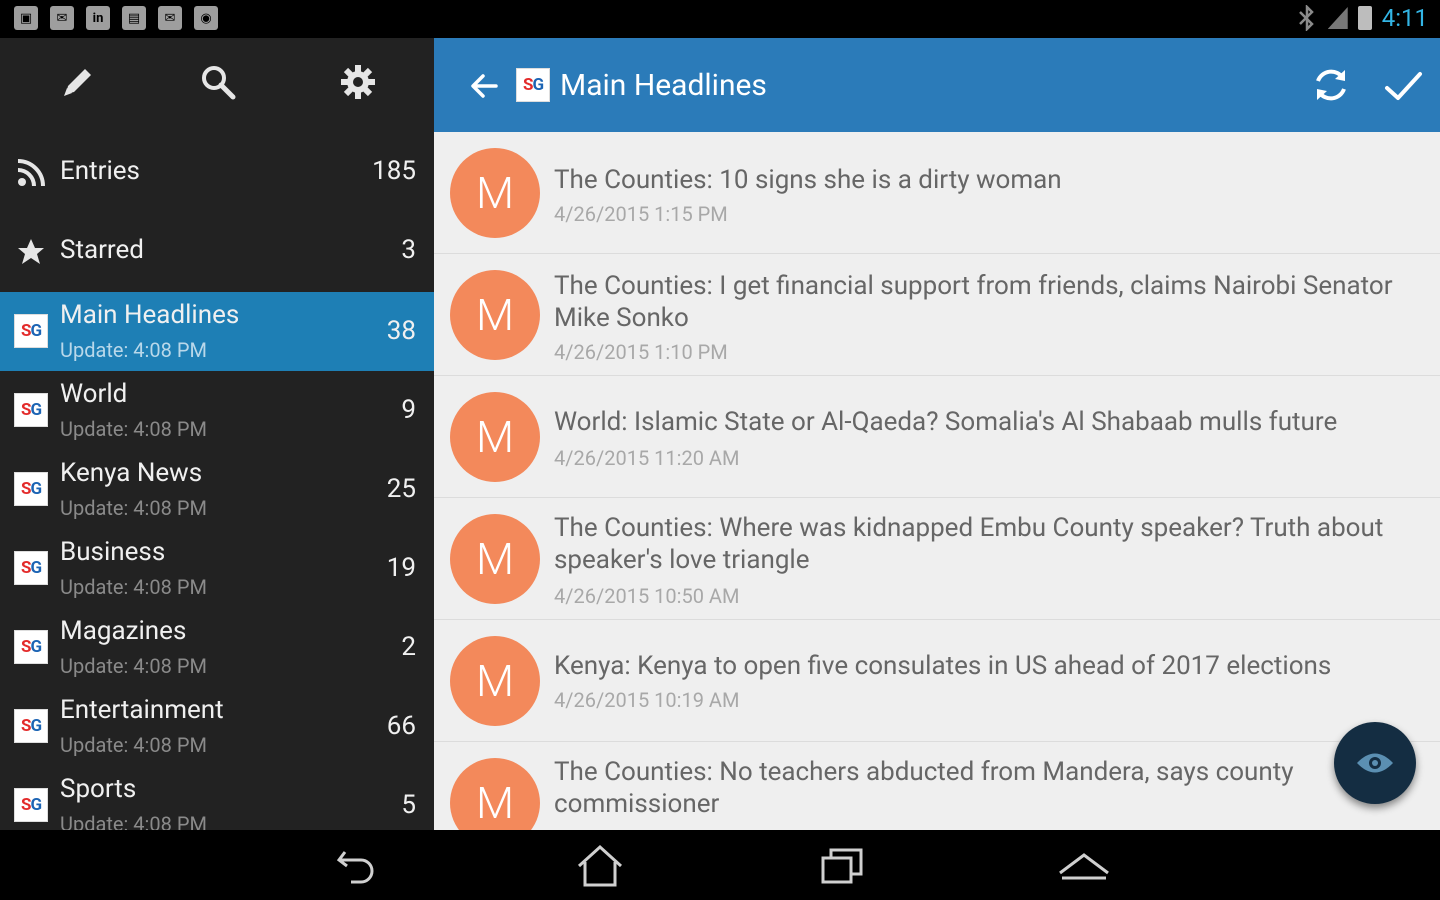 The image size is (1440, 900). I want to click on eye-icon, so click(1375, 763).